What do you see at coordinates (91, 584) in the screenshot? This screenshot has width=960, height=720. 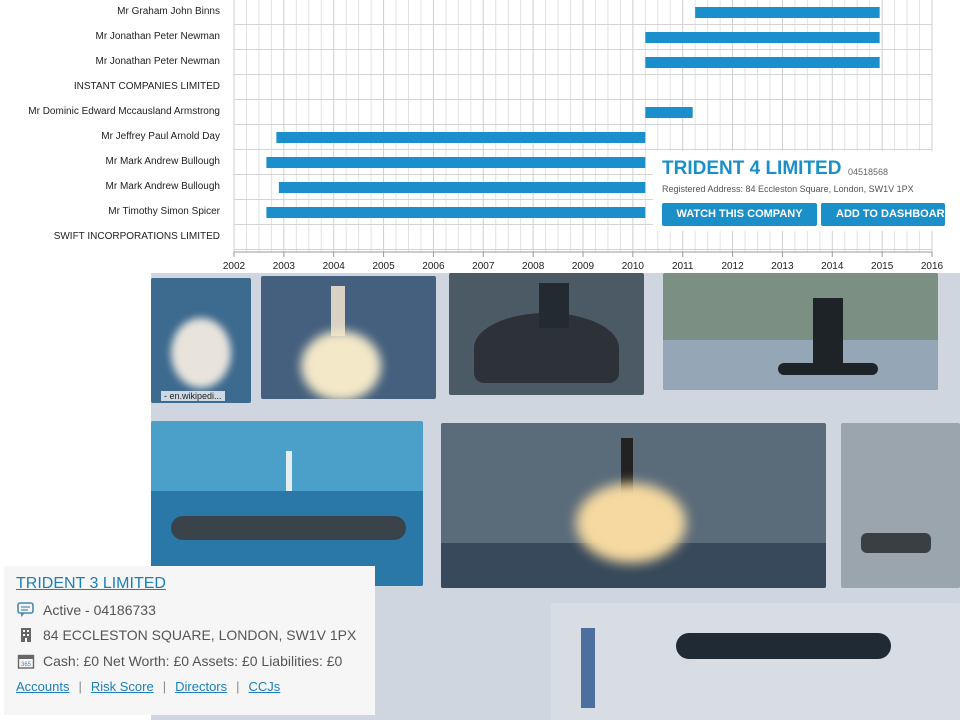 I see `company-title-link: TRIDENT 3 LIMITED` at bounding box center [91, 584].